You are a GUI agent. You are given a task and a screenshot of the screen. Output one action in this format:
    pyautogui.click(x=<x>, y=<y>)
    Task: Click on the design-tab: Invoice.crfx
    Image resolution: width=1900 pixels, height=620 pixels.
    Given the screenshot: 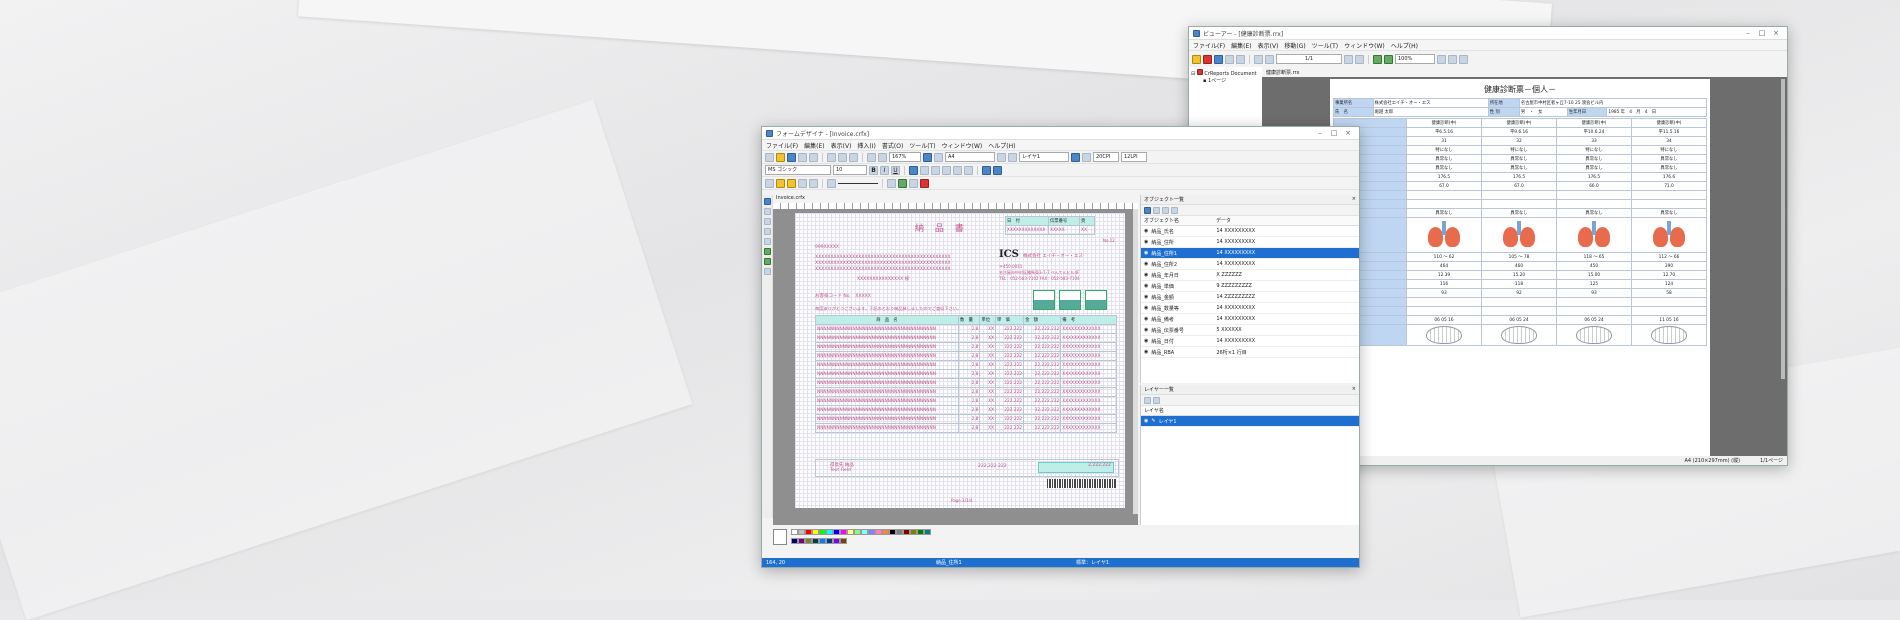 What is the action you would take?
    pyautogui.click(x=955, y=199)
    